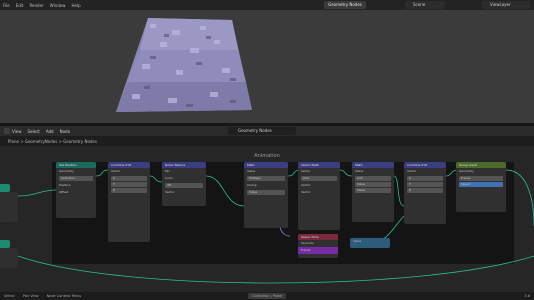 Image resolution: width=534 pixels, height=300 pixels. What do you see at coordinates (36, 5) in the screenshot?
I see `menu-render: Render` at bounding box center [36, 5].